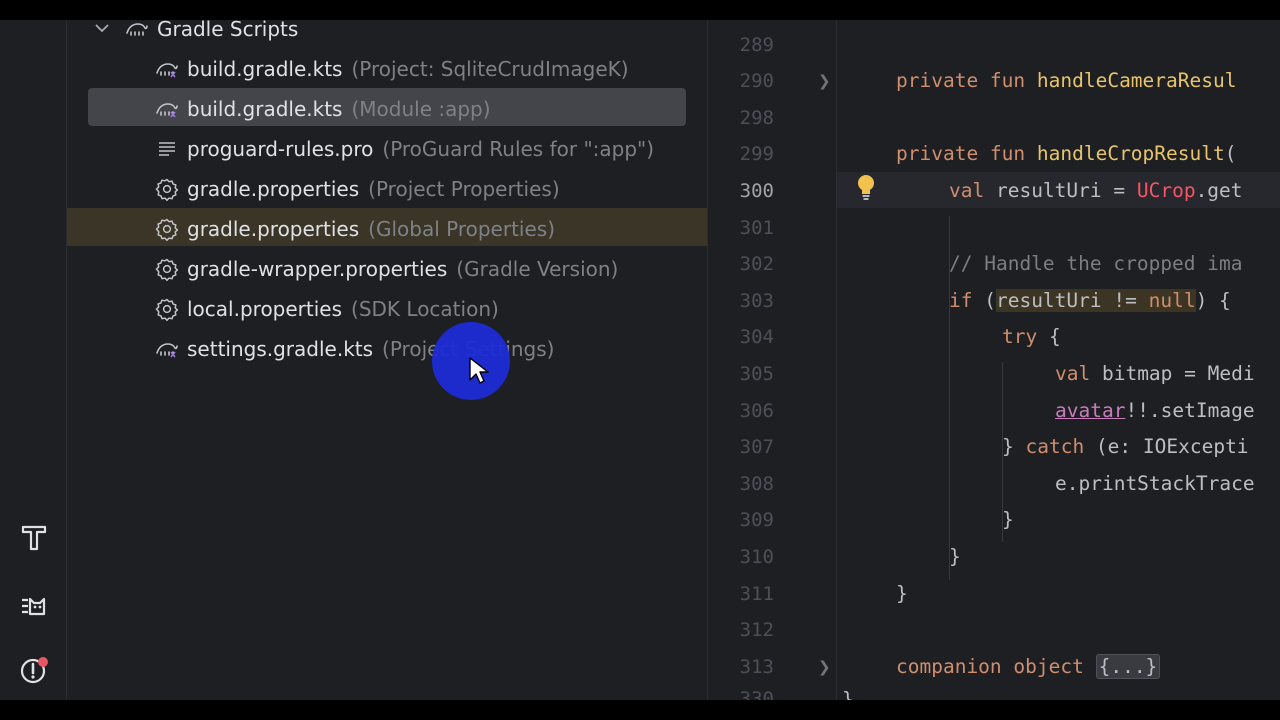  What do you see at coordinates (1155, 483) in the screenshot?
I see `code-line-308: e.printStackTrace` at bounding box center [1155, 483].